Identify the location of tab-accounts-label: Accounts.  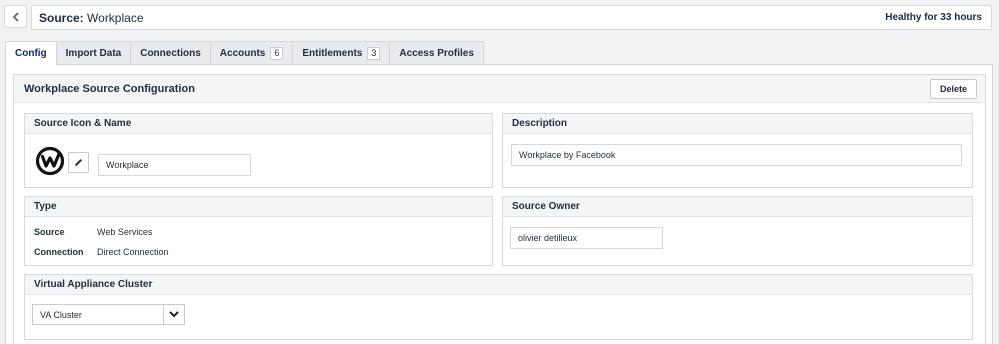
(242, 53).